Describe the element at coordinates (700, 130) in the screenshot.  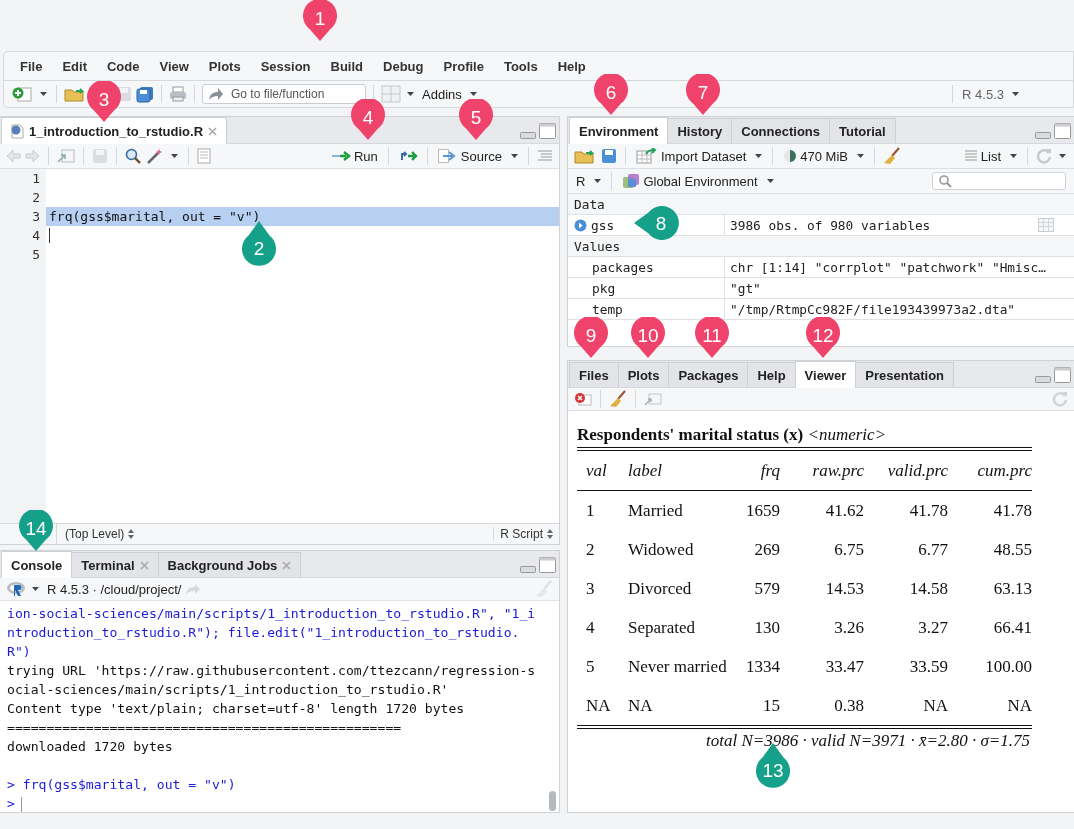
I see `environment-tab: History` at that location.